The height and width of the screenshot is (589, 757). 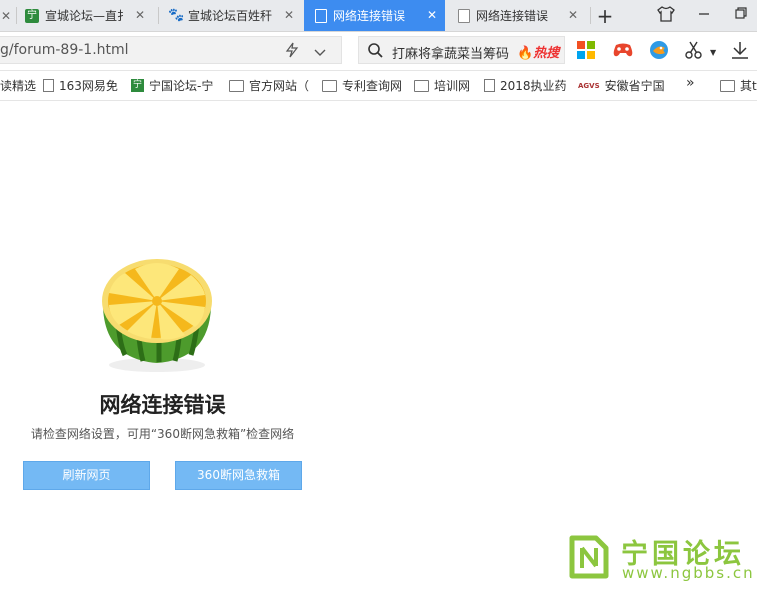 I want to click on address-bar: g/forum-89-1.html, so click(x=171, y=50).